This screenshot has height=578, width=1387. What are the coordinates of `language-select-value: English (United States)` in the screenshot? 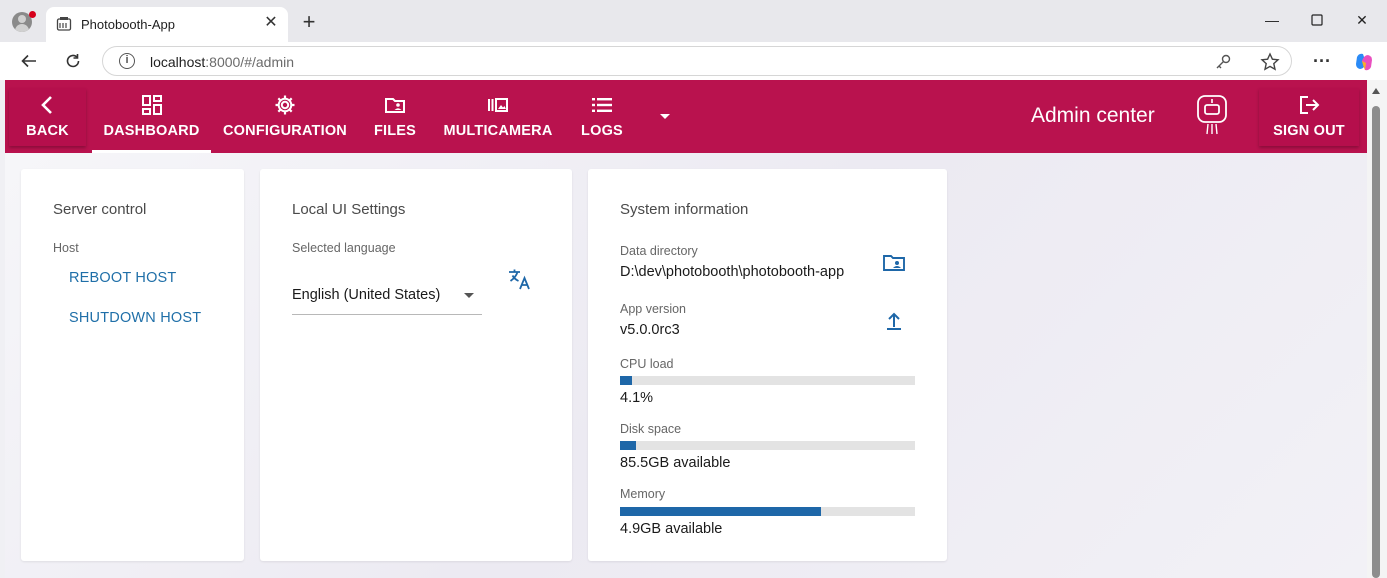 It's located at (366, 295).